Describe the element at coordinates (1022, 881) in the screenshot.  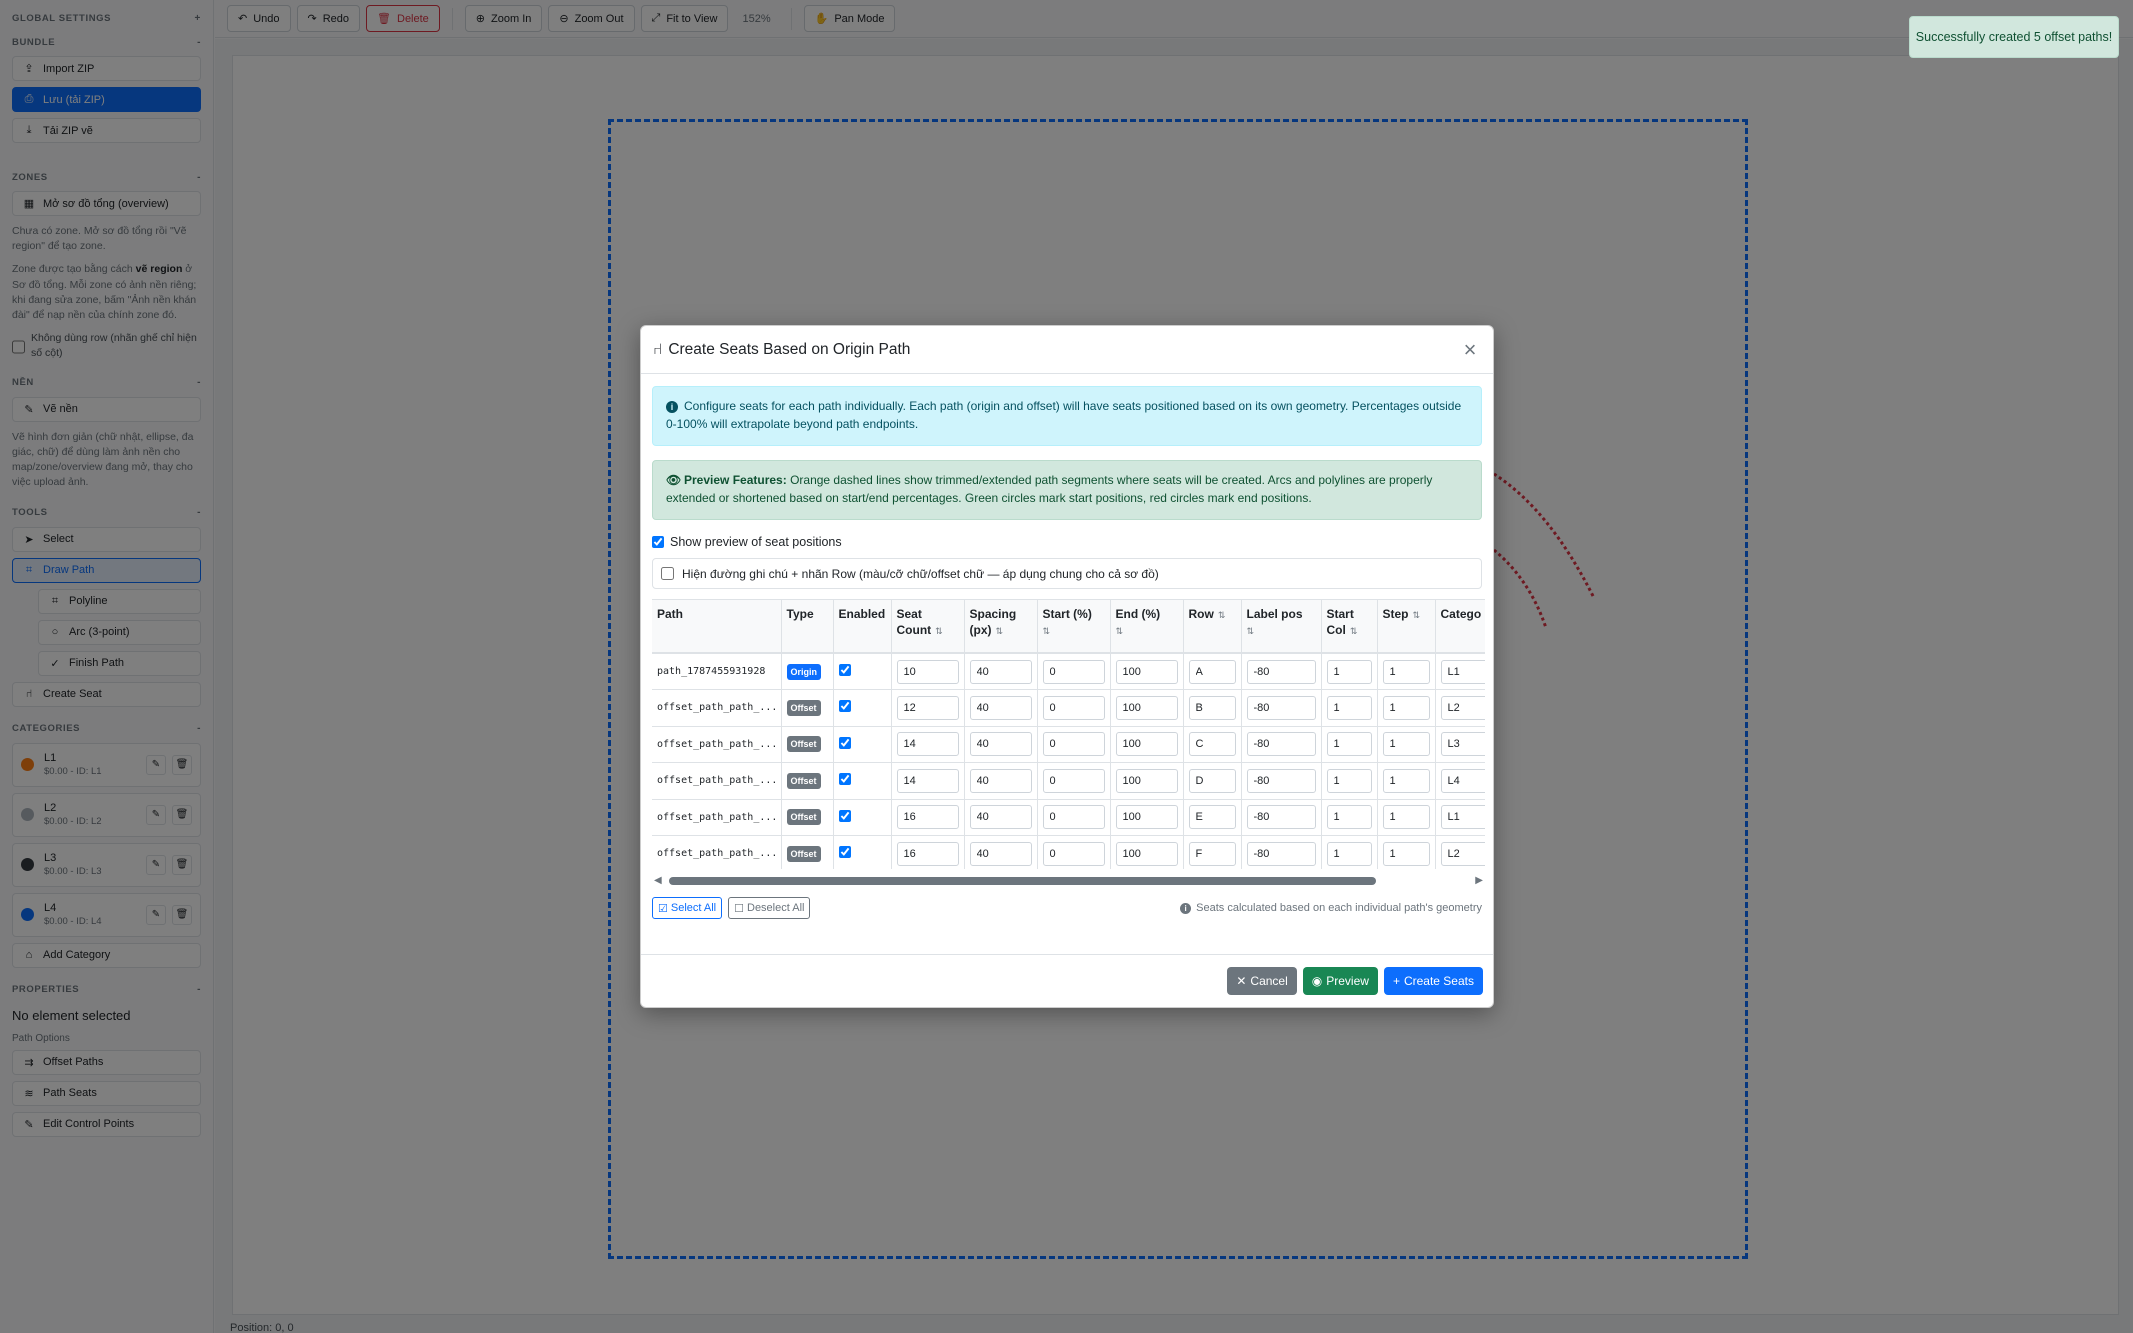
I see `scrollbar-thumb` at that location.